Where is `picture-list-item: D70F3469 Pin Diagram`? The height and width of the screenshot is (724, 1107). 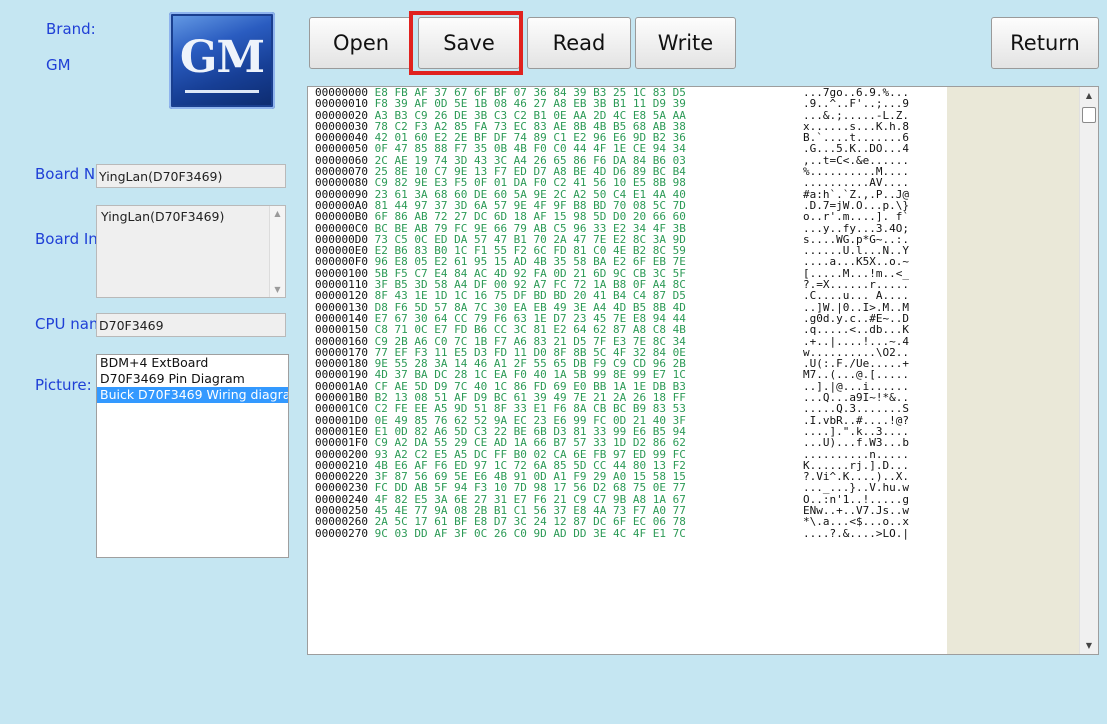 picture-list-item: D70F3469 Pin Diagram is located at coordinates (192, 379).